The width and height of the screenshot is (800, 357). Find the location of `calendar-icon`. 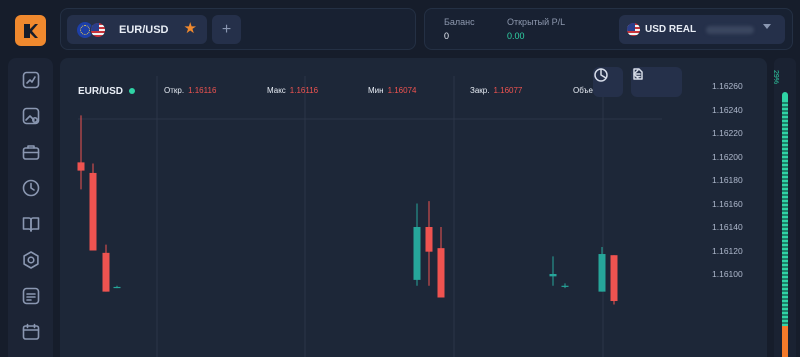

calendar-icon is located at coordinates (31, 331).